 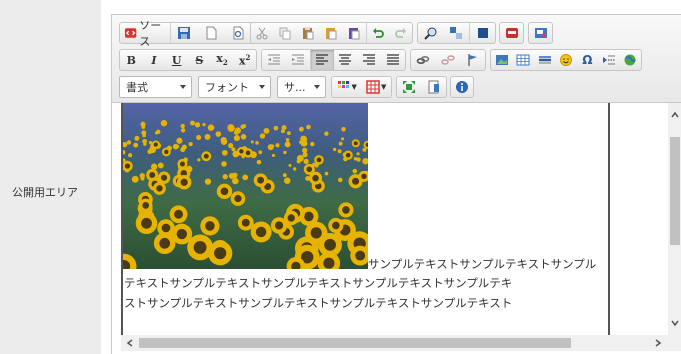 What do you see at coordinates (675, 323) in the screenshot?
I see `scroll-down-icon` at bounding box center [675, 323].